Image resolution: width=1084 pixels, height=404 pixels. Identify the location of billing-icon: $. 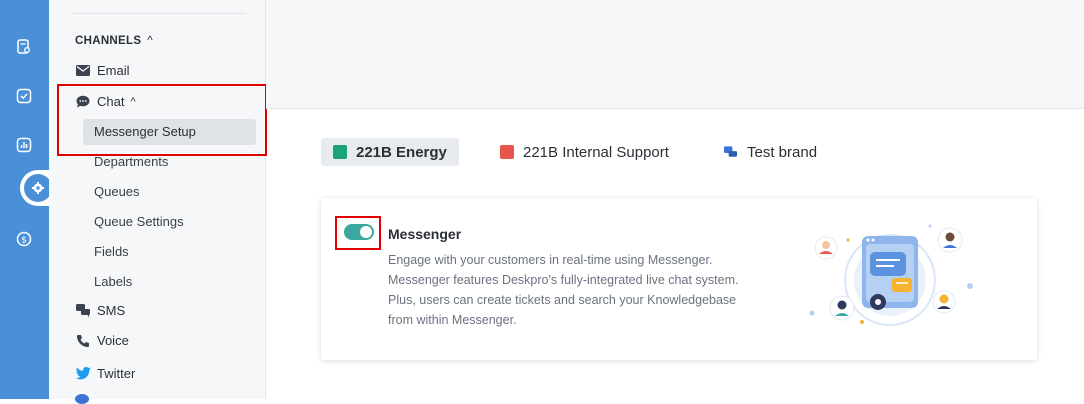
(24, 239).